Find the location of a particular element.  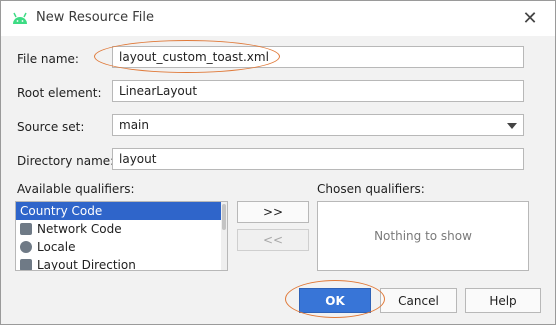

source-set-label: Source set: is located at coordinates (51, 127).